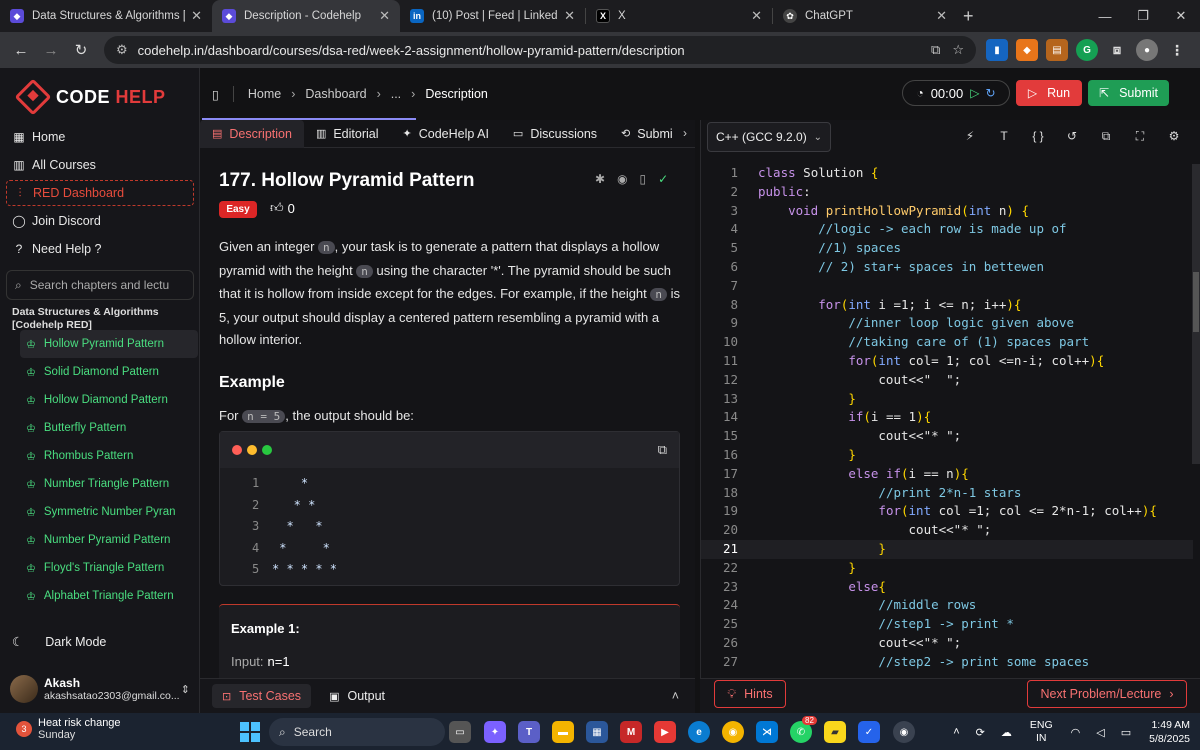  Describe the element at coordinates (875, 624) in the screenshot. I see `code-text: //step1 -> print *` at that location.